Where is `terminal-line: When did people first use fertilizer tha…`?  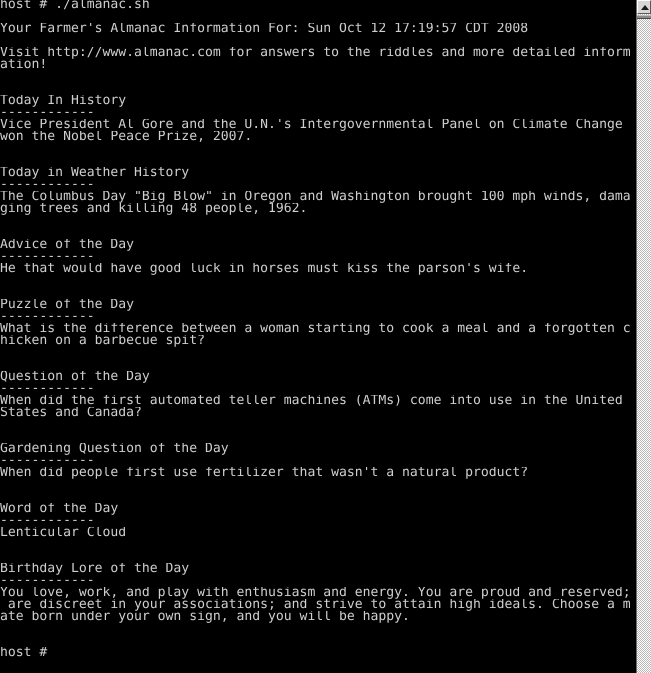
terminal-line: When did people first use fertilizer tha… is located at coordinates (264, 473).